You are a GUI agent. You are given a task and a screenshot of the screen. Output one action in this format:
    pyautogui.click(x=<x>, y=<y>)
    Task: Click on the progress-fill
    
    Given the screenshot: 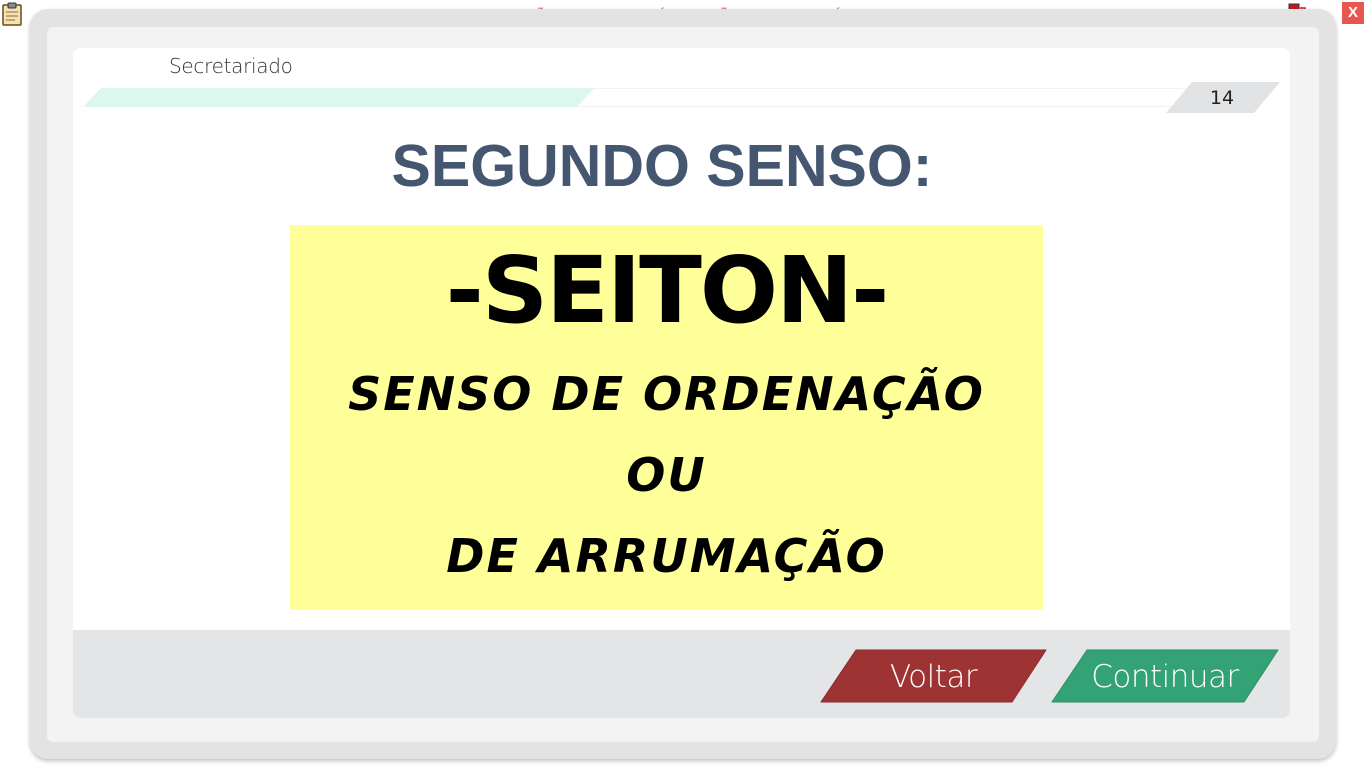 What is the action you would take?
    pyautogui.click(x=339, y=97)
    